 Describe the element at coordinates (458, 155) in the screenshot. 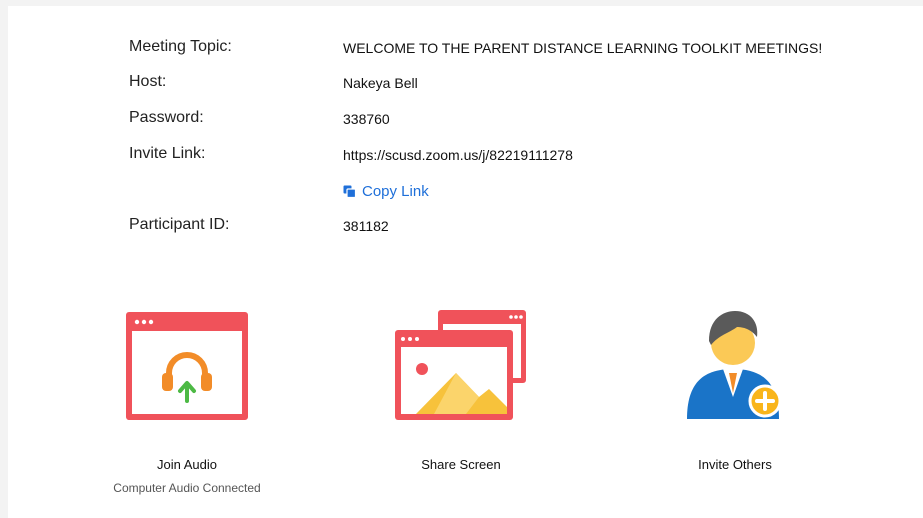

I see `invite-link-value: https://scusd.zoom.us/j/82219111278` at that location.